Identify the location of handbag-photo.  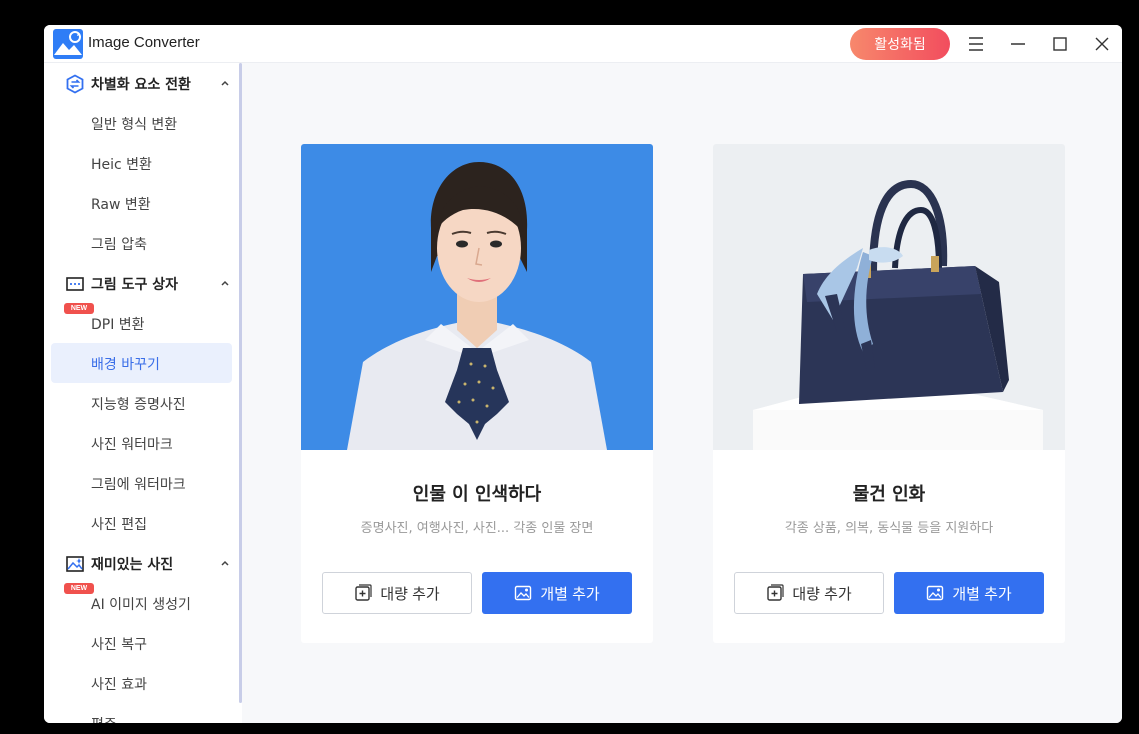
(889, 297).